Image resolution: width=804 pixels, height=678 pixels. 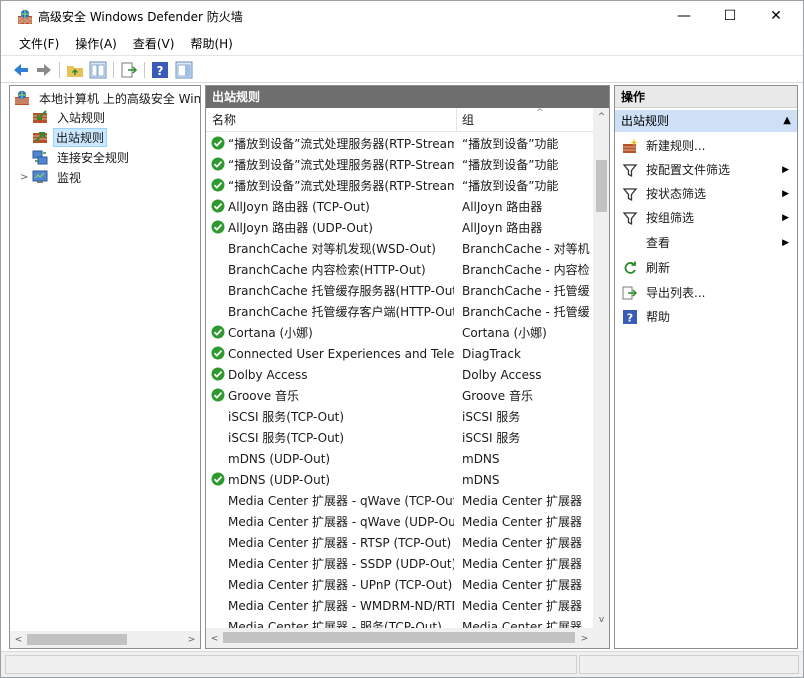 I want to click on close-button: ✕, so click(x=776, y=16).